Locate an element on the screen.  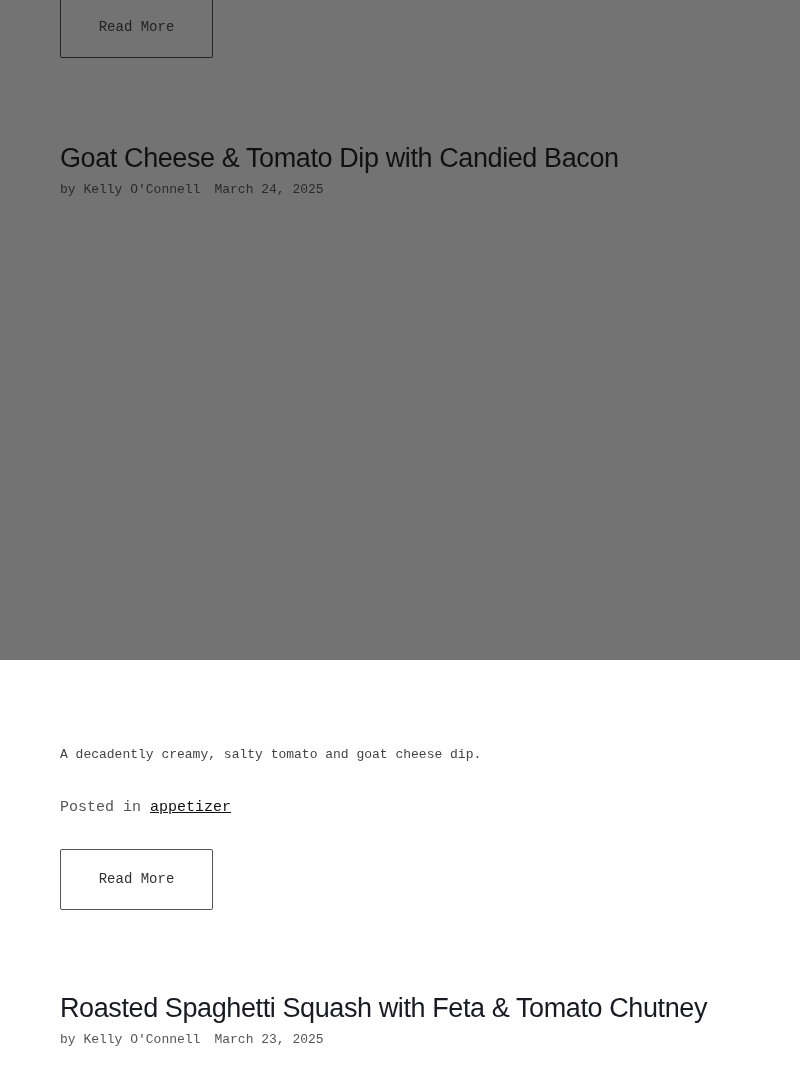
post-date: March 24, 2025 is located at coordinates (269, 190).